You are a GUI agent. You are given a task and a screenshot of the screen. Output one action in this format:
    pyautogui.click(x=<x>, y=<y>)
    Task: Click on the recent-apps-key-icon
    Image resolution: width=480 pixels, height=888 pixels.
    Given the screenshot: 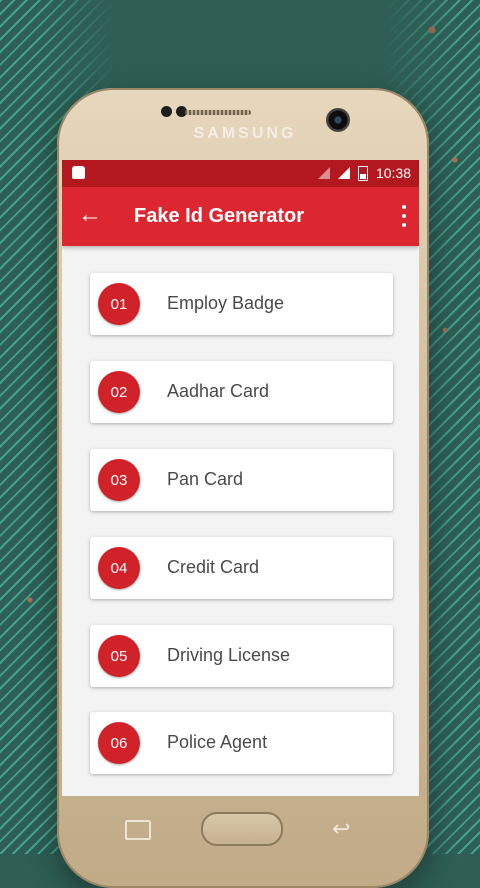 What is the action you would take?
    pyautogui.click(x=138, y=830)
    